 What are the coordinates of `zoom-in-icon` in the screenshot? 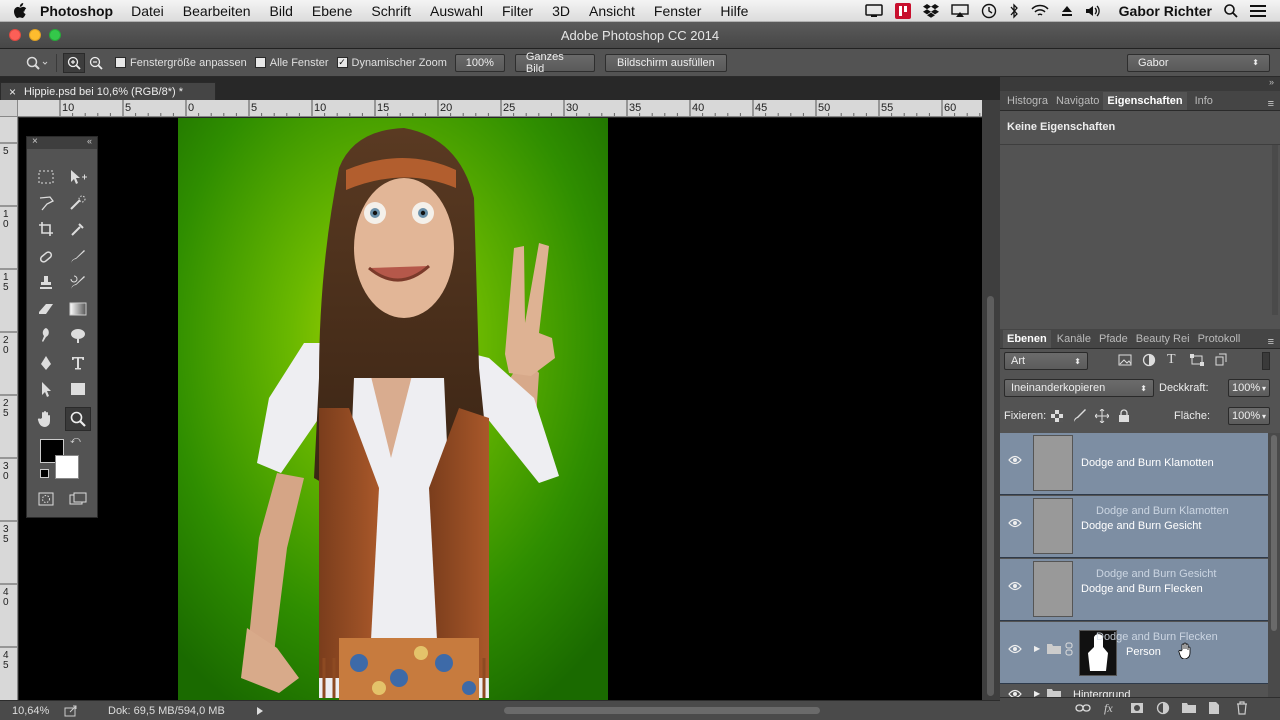 It's located at (74, 62).